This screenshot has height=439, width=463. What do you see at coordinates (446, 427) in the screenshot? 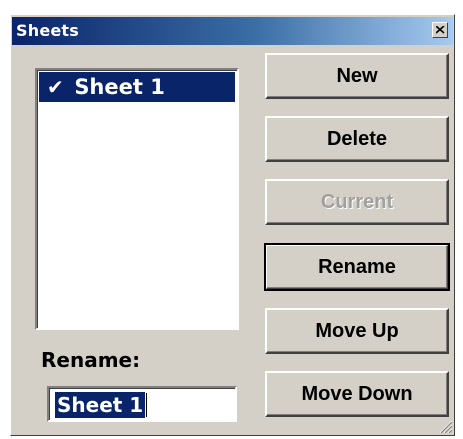
I see `resize-grip-icon` at bounding box center [446, 427].